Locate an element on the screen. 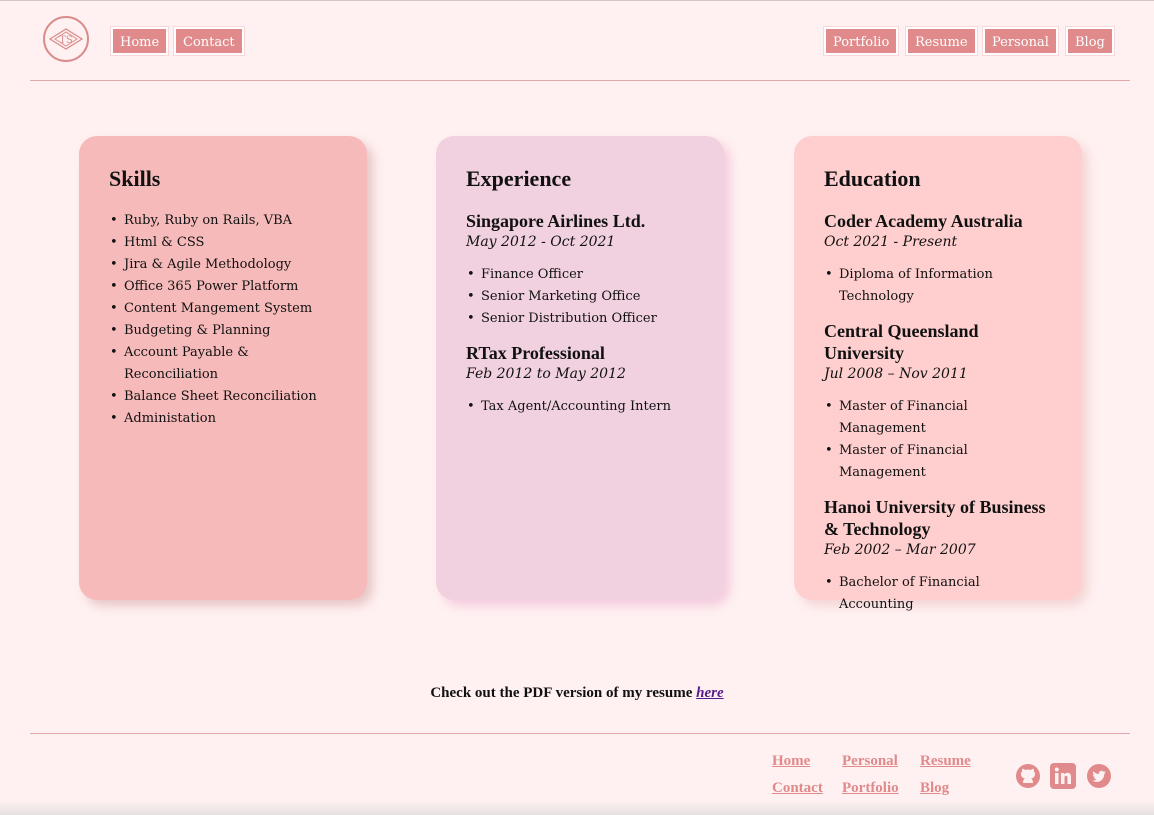  job-role: Tax Agent/Accounting Intern is located at coordinates (581, 407).